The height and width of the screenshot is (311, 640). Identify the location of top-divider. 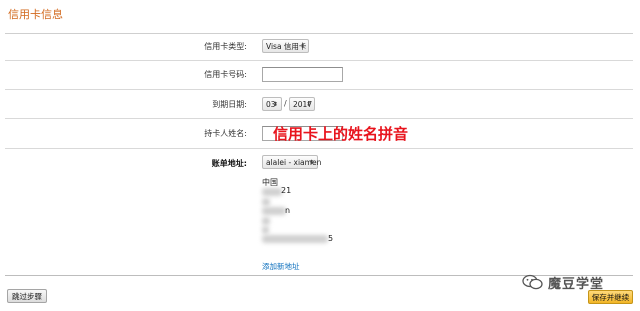
(319, 33).